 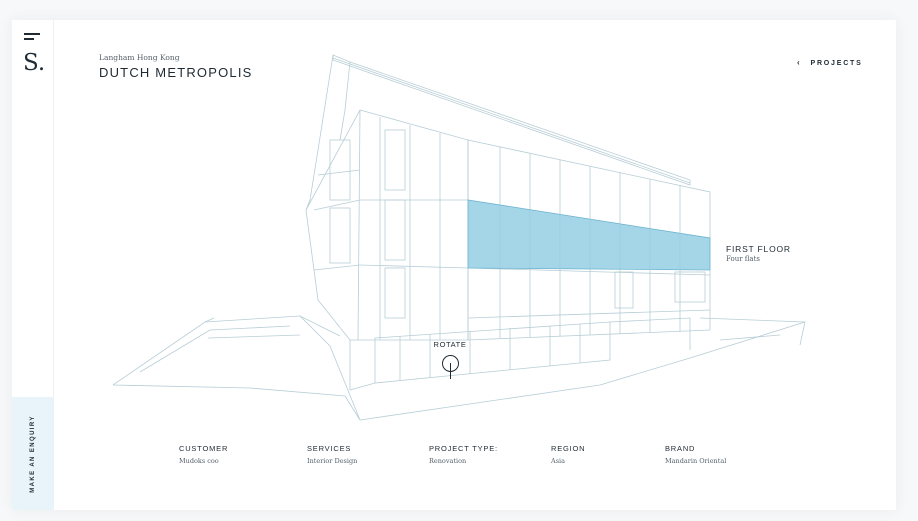 What do you see at coordinates (176, 72) in the screenshot?
I see `page-title: DUTCH METROPOLIS` at bounding box center [176, 72].